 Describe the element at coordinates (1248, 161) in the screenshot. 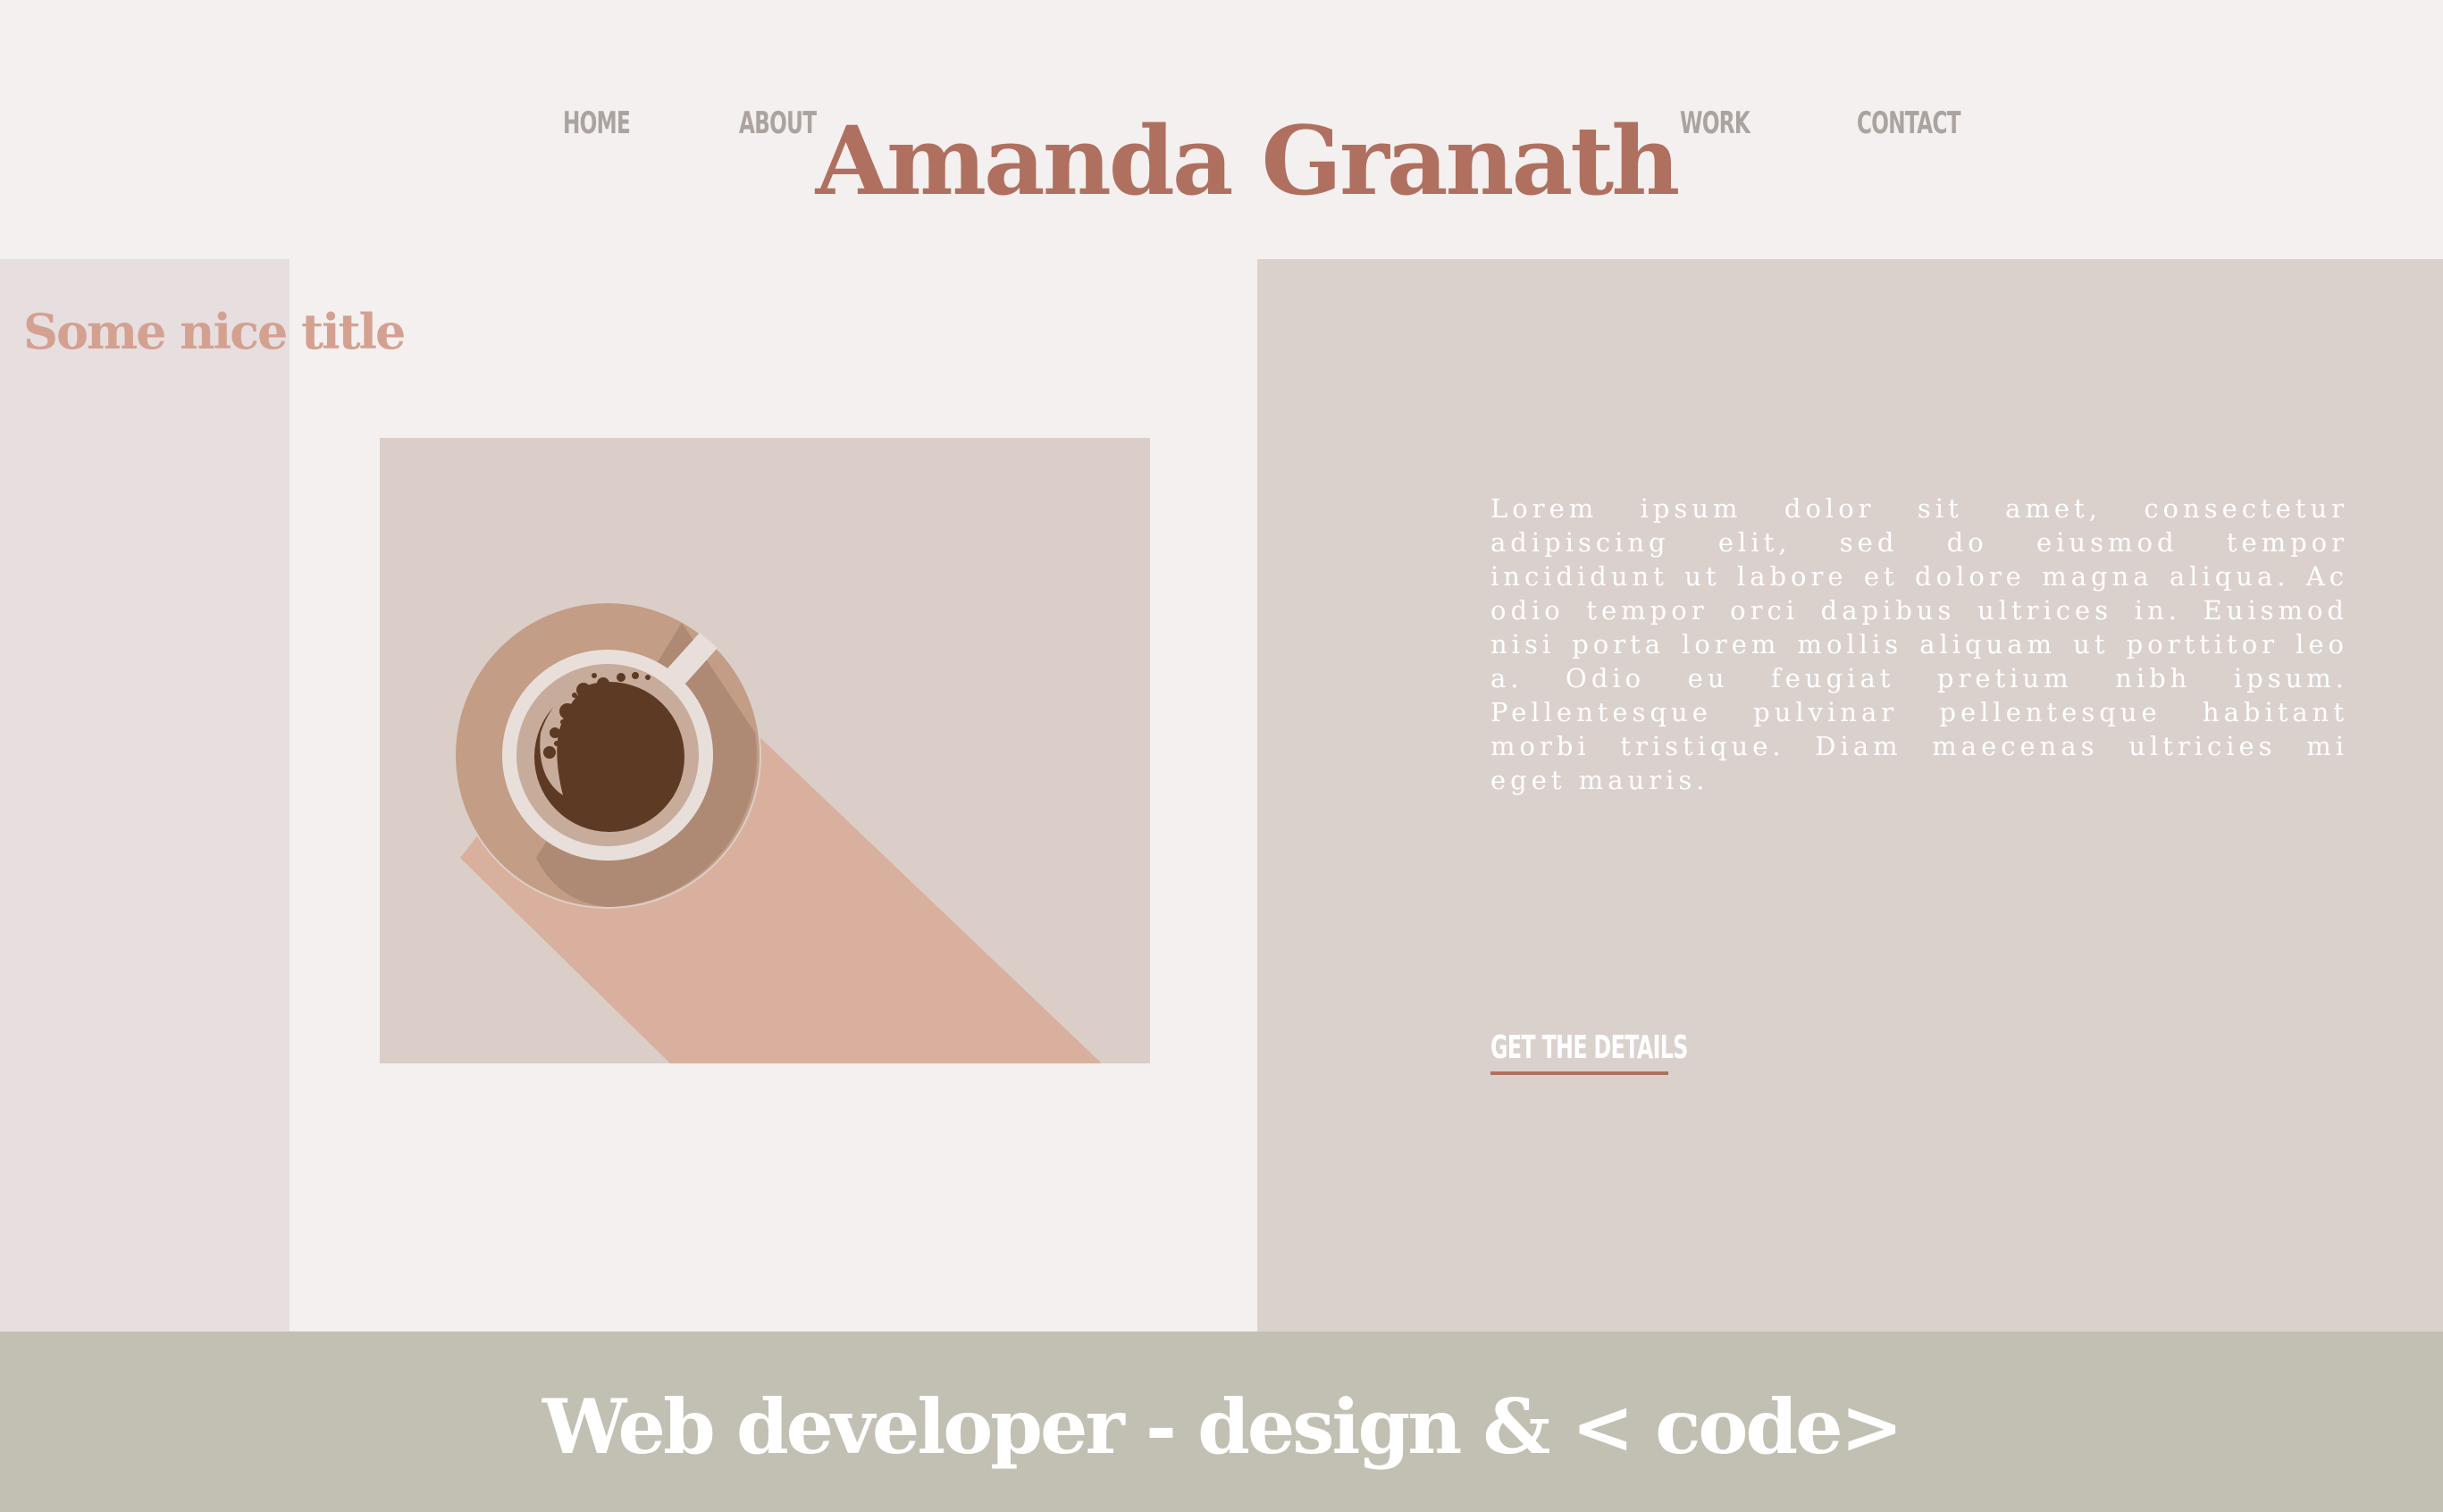

I see `site-title: Amanda Granath` at that location.